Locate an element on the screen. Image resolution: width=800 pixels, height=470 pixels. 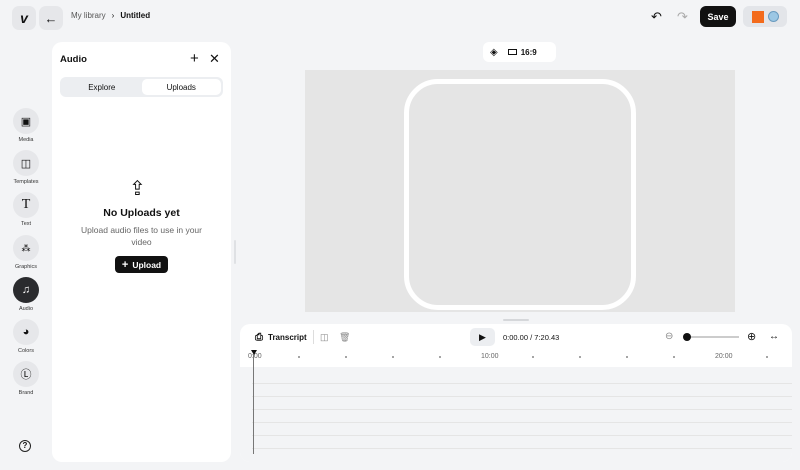
panel-tabs: Explore Uploads is located at coordinates (141, 87).